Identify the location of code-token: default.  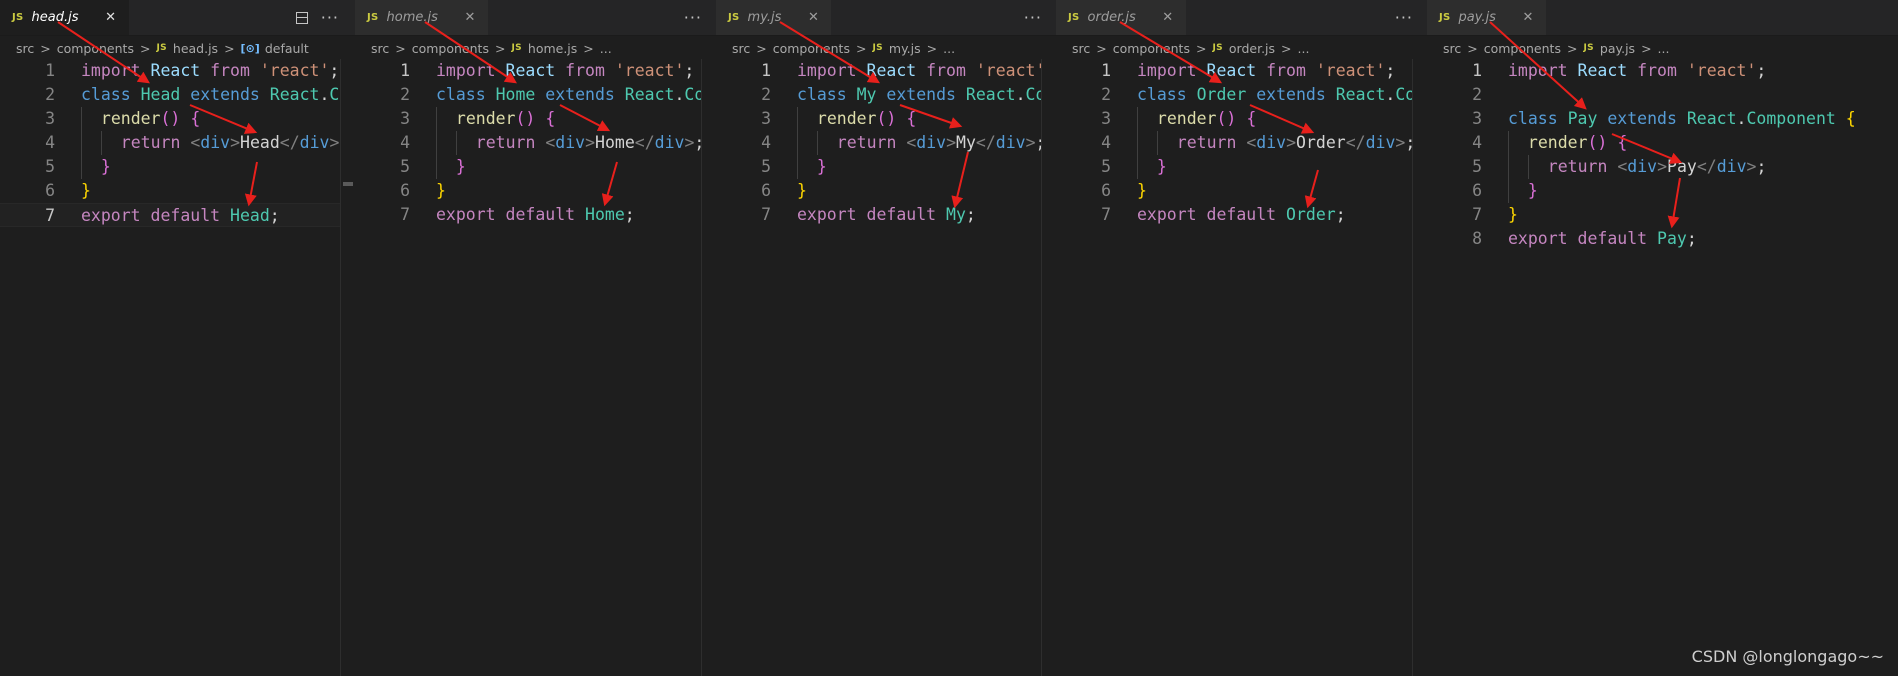
(1612, 238).